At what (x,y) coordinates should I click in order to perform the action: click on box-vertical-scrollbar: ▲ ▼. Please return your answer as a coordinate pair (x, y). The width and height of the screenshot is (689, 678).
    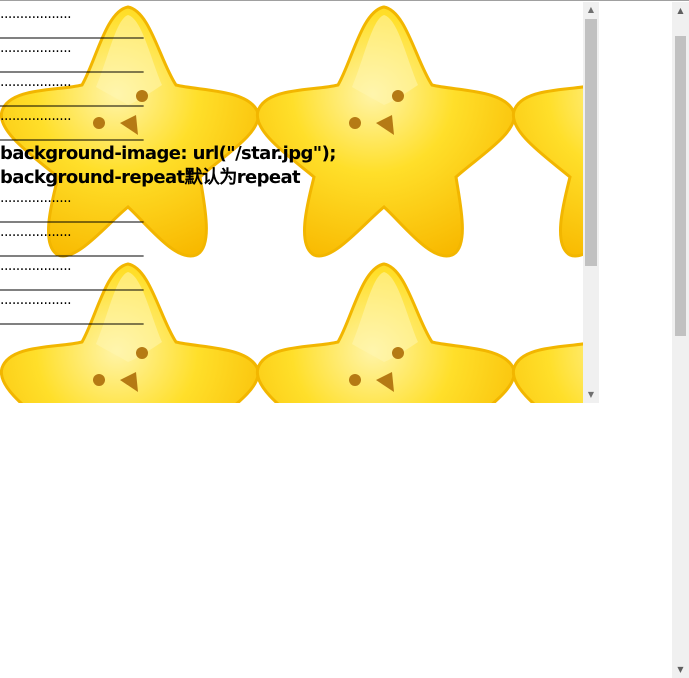
    Looking at the image, I should click on (591, 202).